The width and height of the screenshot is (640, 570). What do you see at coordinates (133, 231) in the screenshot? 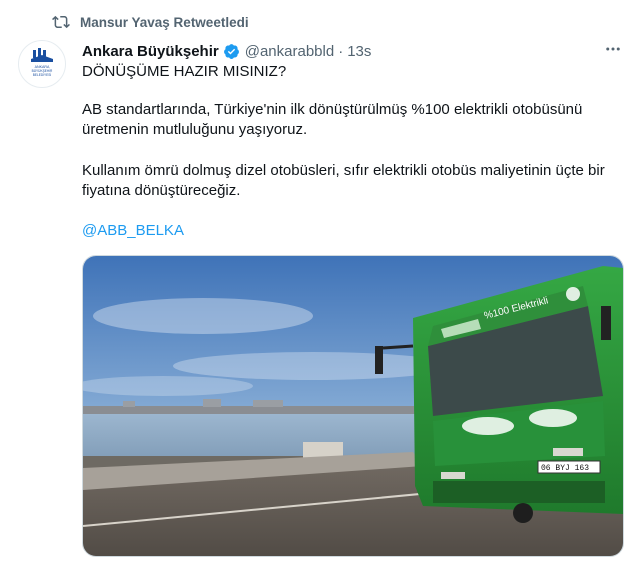
I see `mention-link: @ABB_BELKA` at bounding box center [133, 231].